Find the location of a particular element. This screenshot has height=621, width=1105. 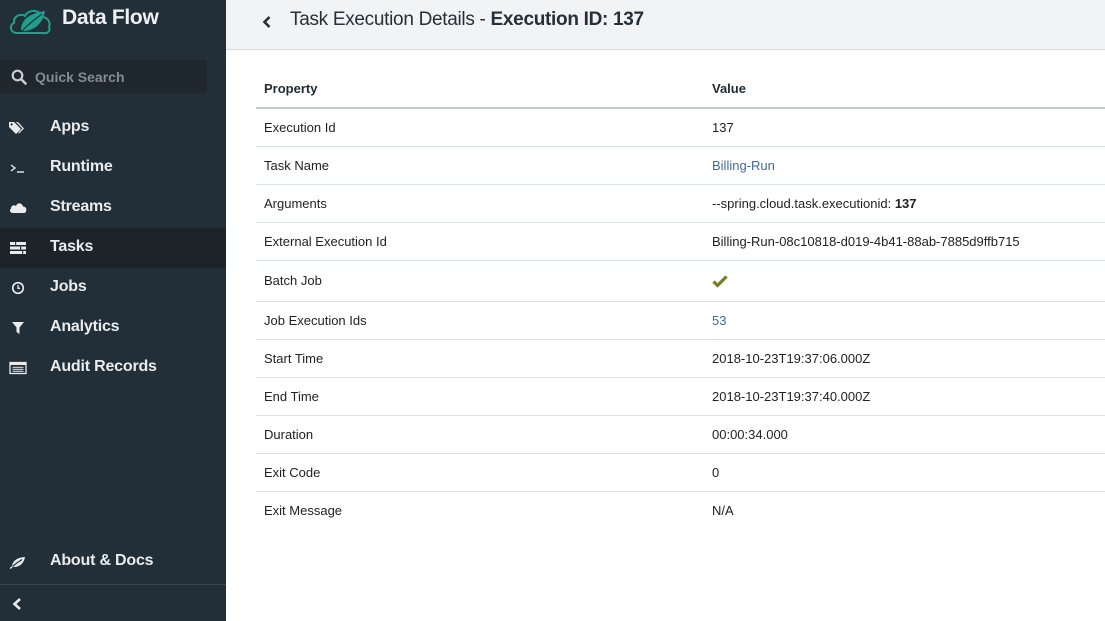

sidebar-divider is located at coordinates (113, 584).